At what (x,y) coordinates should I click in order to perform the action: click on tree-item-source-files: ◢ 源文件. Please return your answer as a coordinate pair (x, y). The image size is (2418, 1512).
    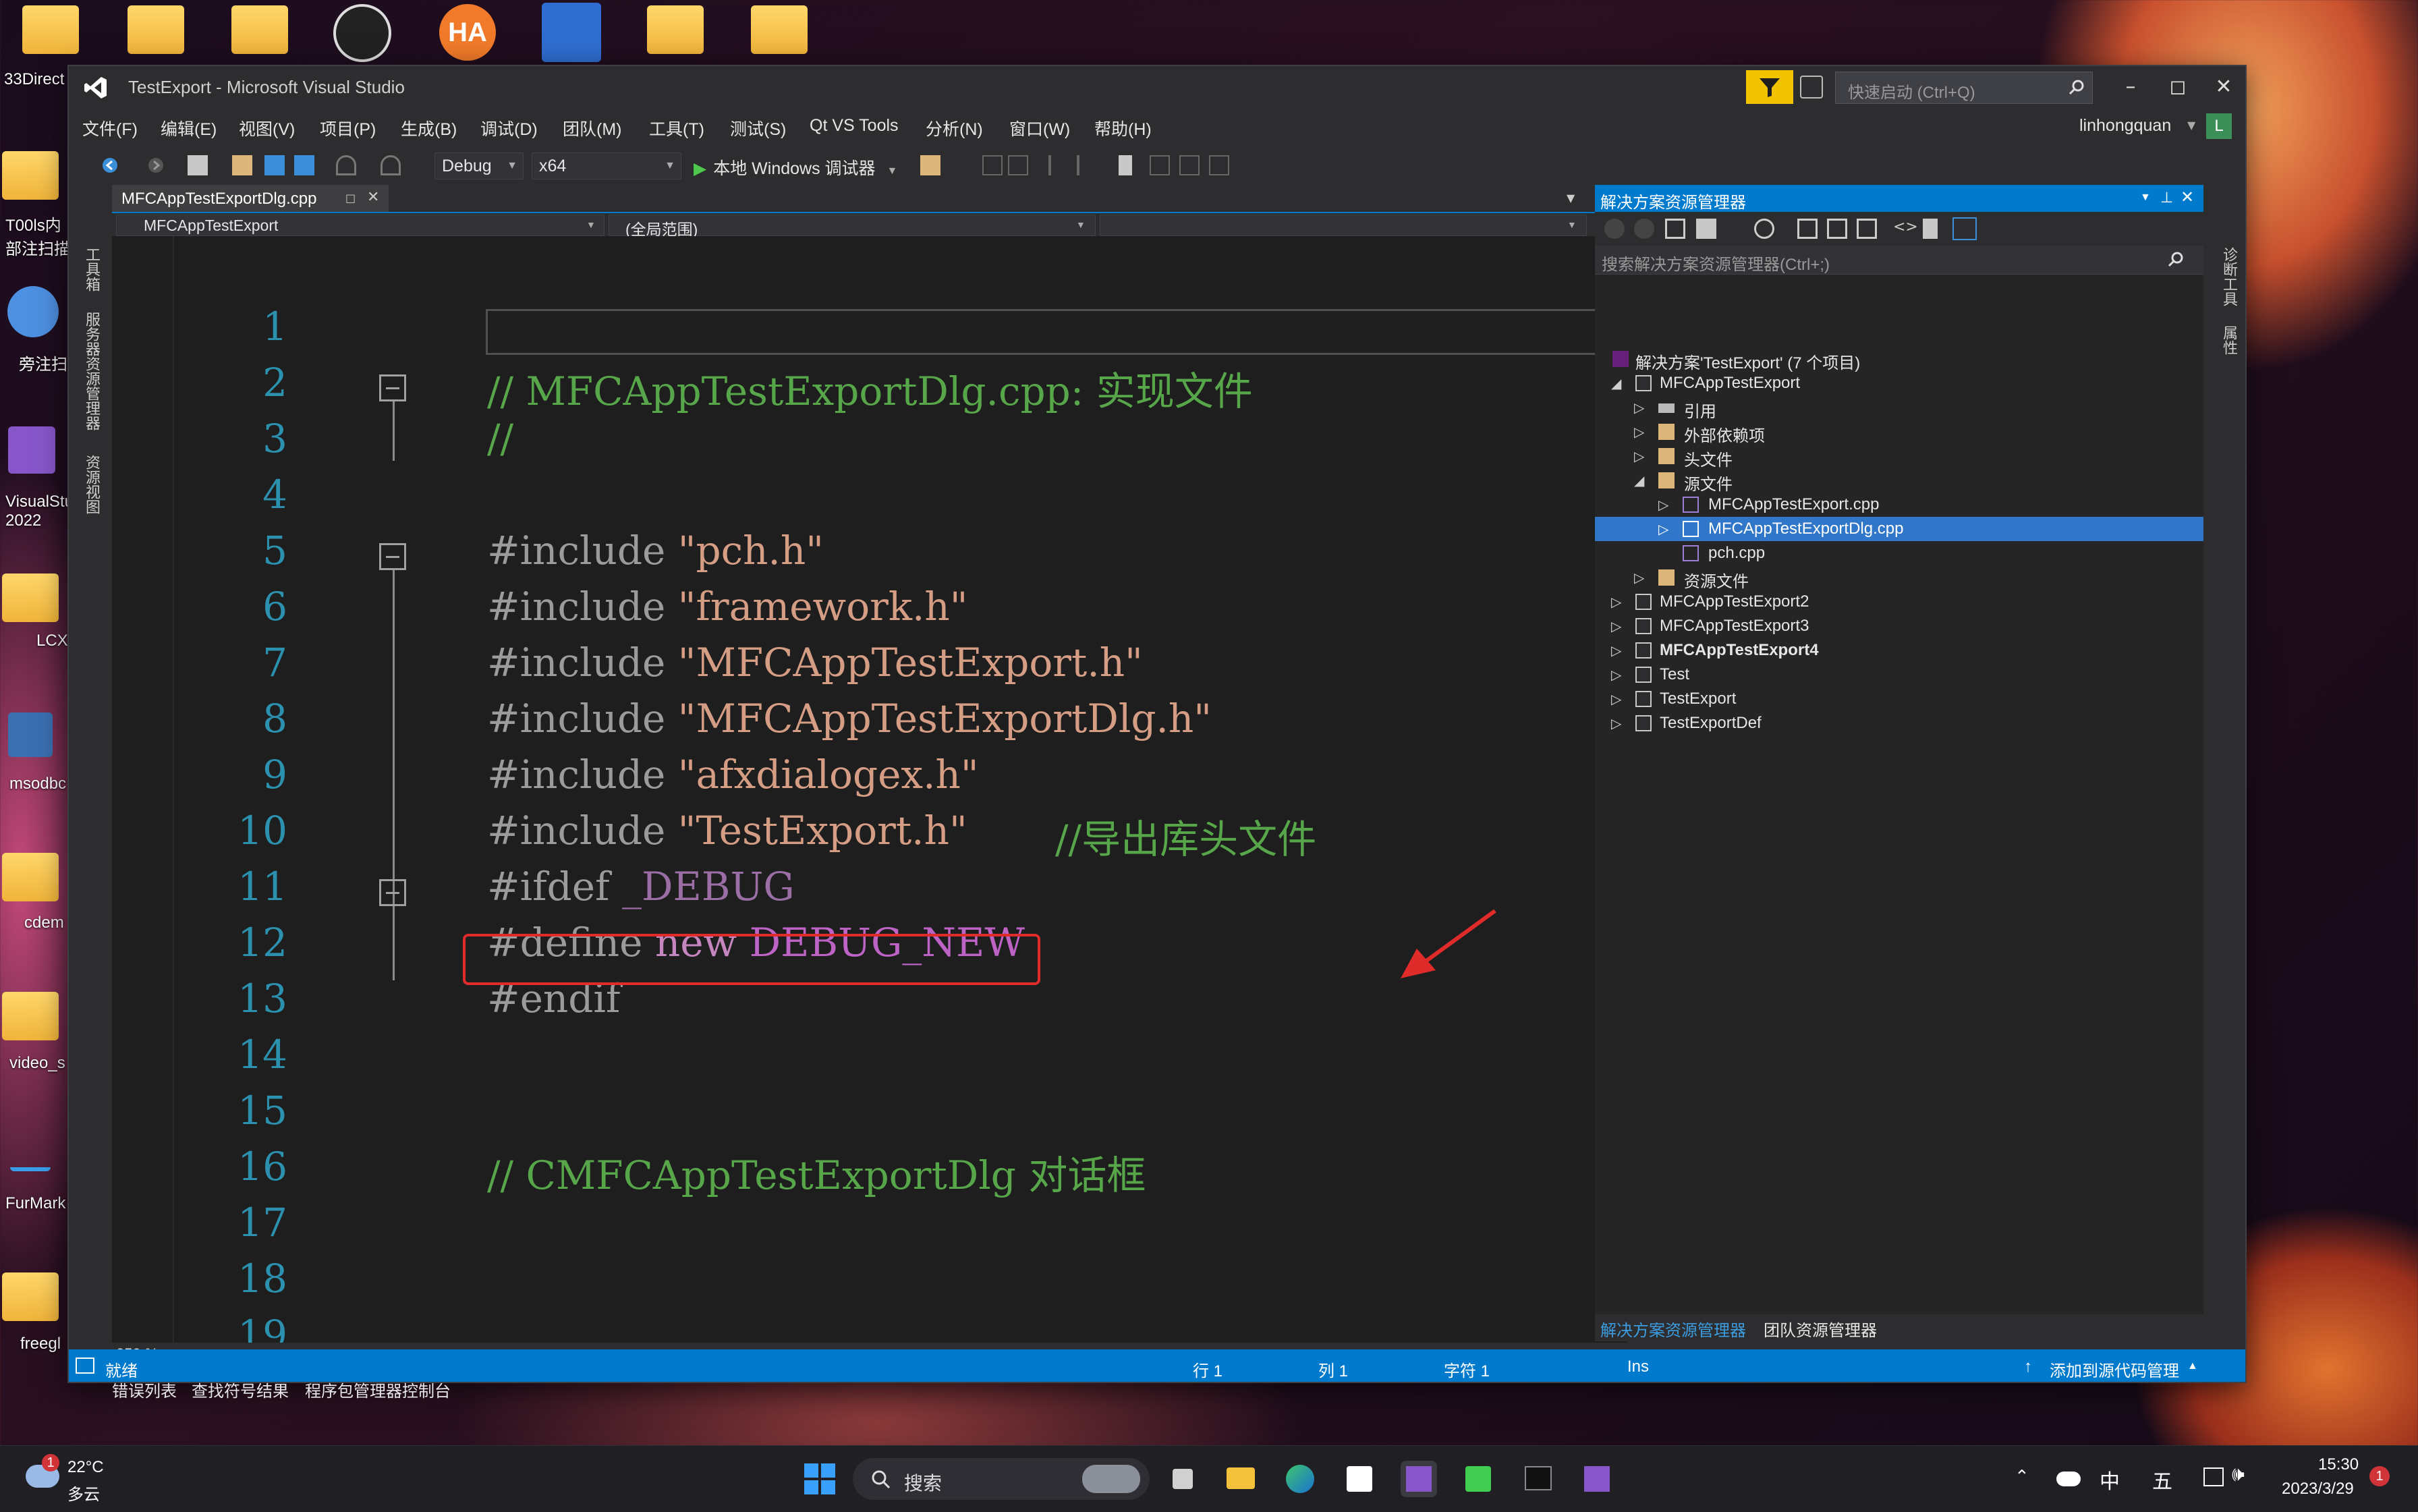
    Looking at the image, I should click on (1899, 481).